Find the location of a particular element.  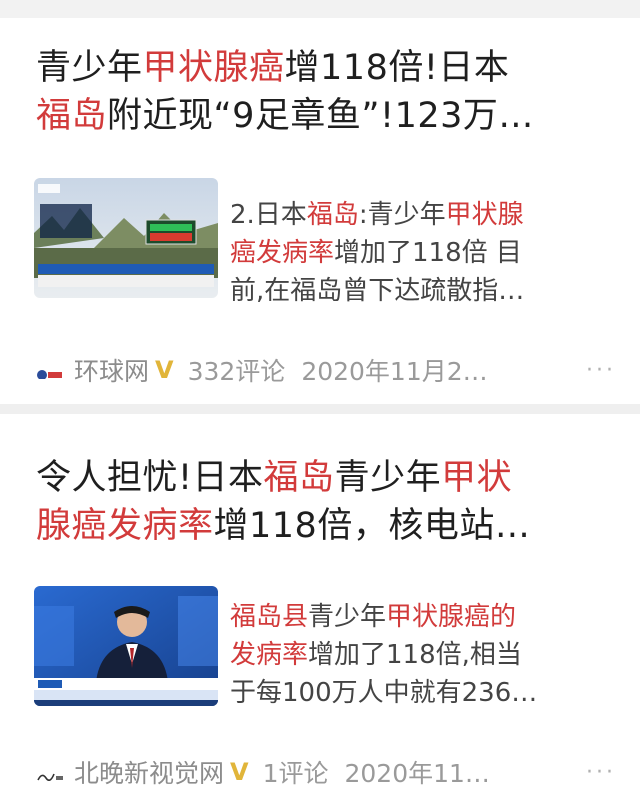

snippet-line: 癌发病率增加了118倍 目 is located at coordinates (420, 253).